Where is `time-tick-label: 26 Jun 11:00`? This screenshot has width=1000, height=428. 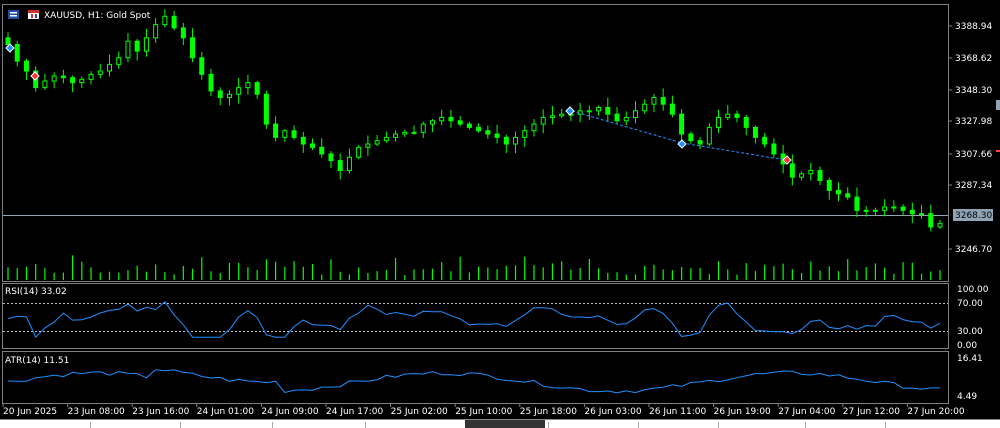 time-tick-label: 26 Jun 11:00 is located at coordinates (677, 412).